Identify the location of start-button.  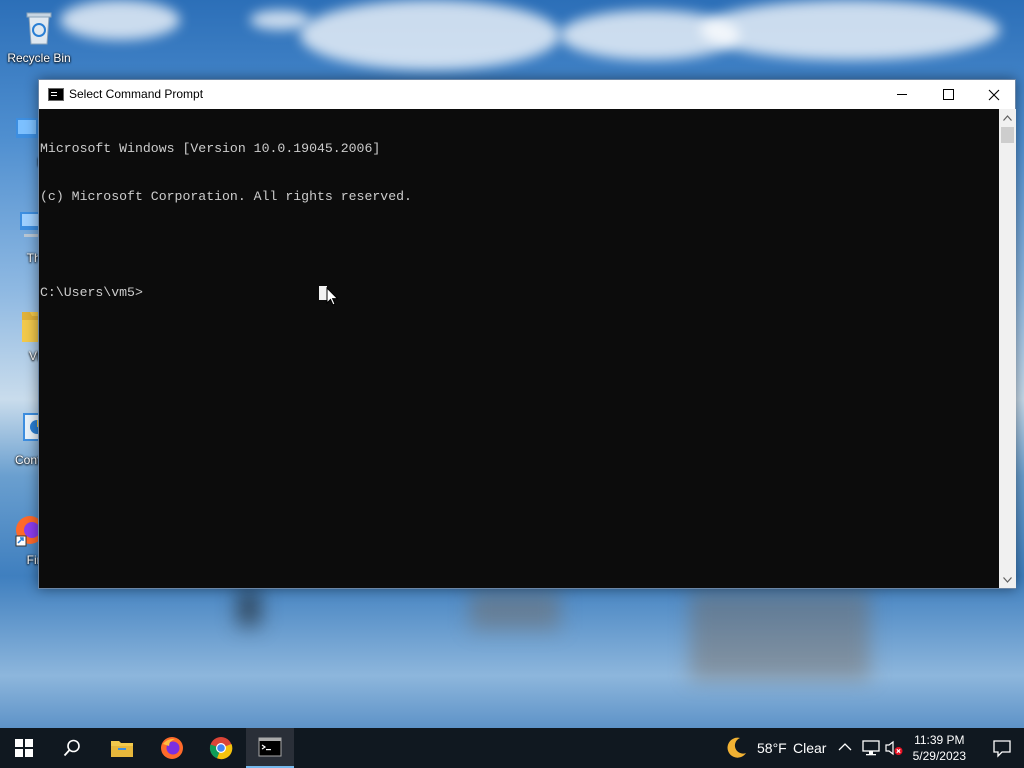
(24, 748).